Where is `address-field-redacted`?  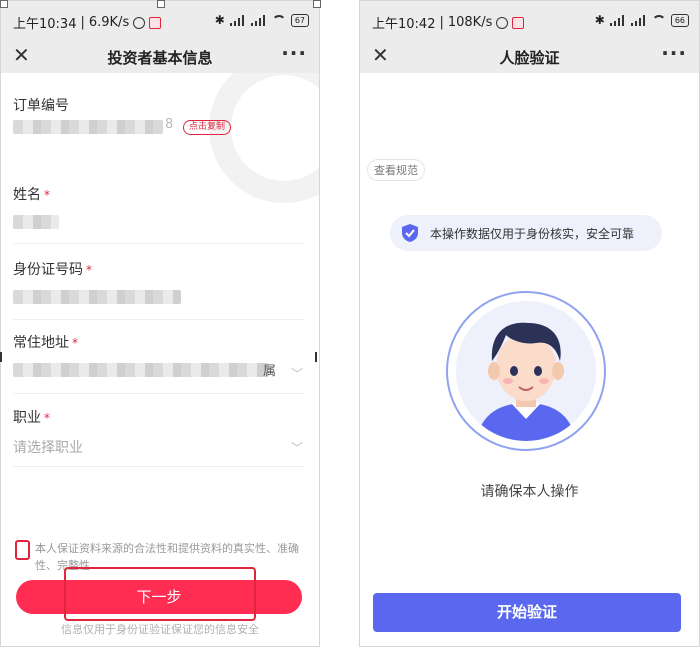
address-field-redacted is located at coordinates (141, 370).